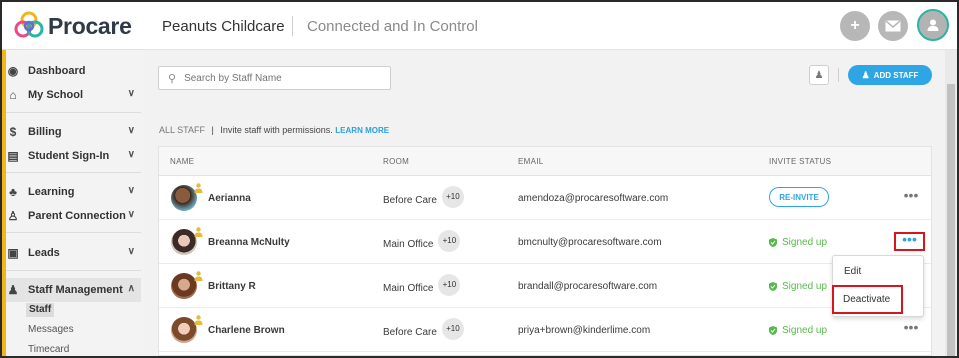  What do you see at coordinates (40, 310) in the screenshot?
I see `sidebar-subitem-staff: Staff` at bounding box center [40, 310].